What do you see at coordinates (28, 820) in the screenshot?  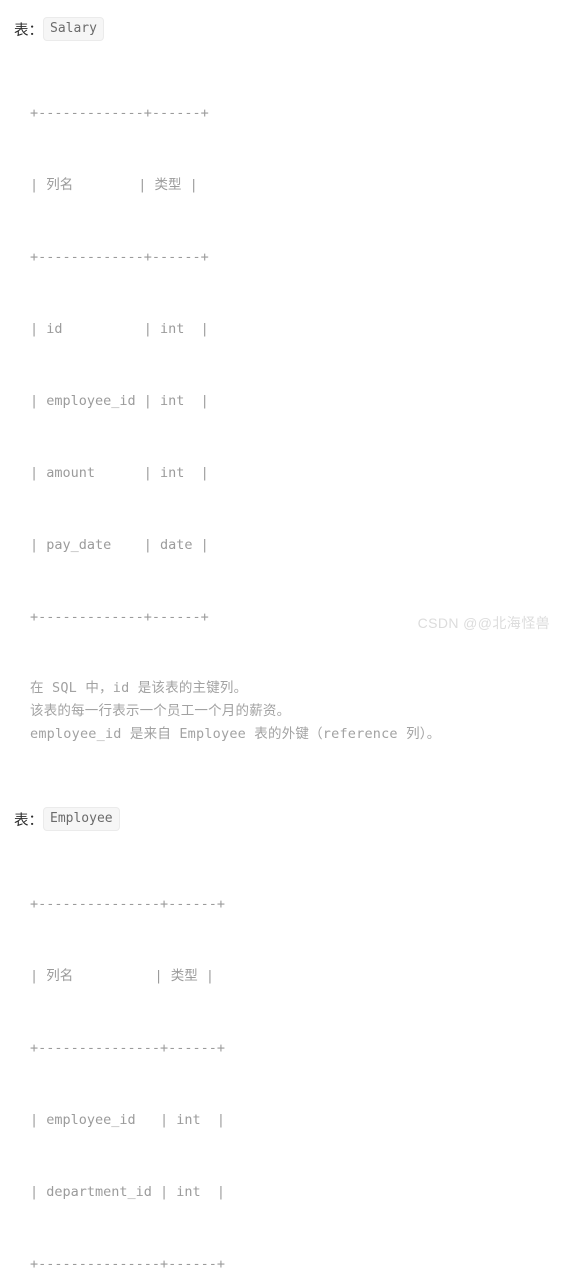 I see `table-label-employee: 表：` at bounding box center [28, 820].